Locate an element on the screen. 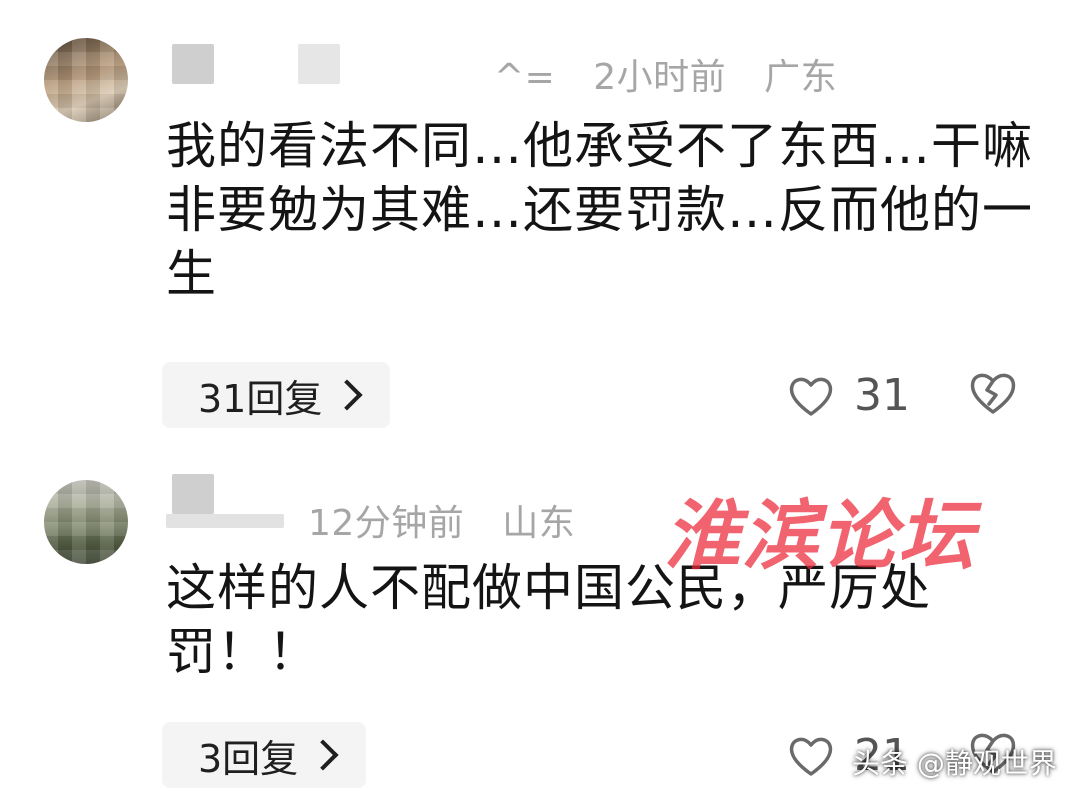  reply-label: 31回复 is located at coordinates (260, 398).